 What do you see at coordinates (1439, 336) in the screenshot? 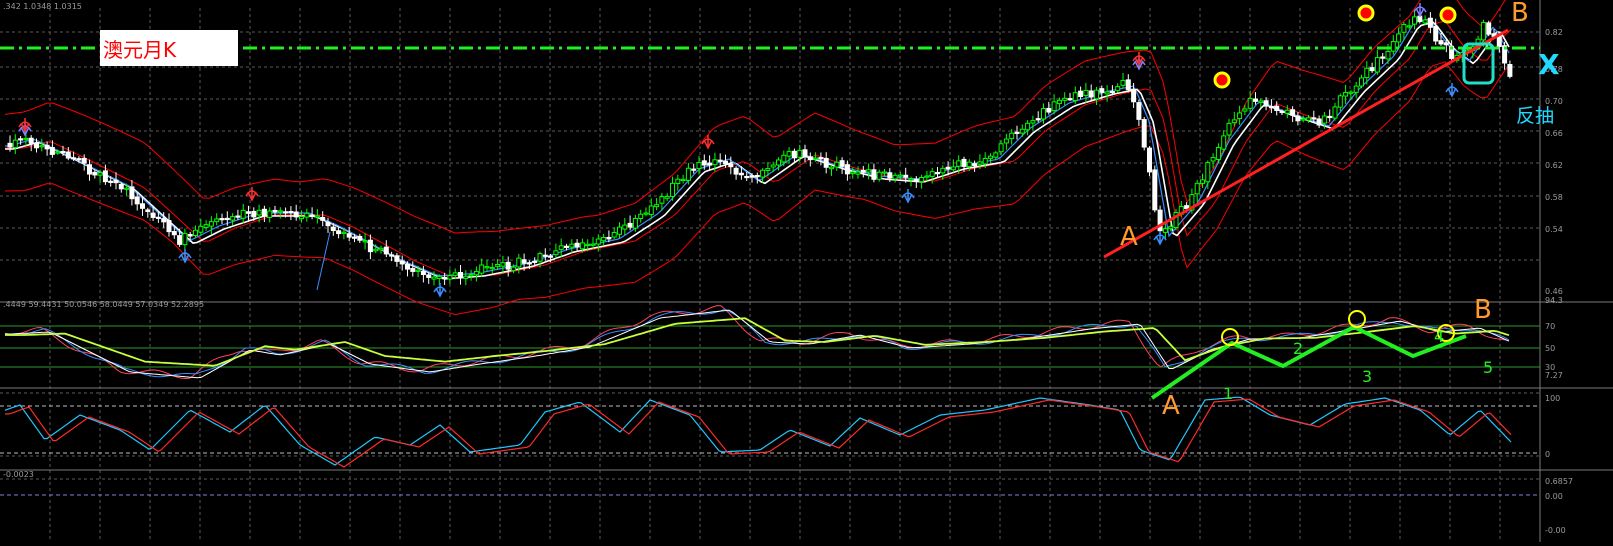
I see `wave-label-4: 4` at bounding box center [1439, 336].